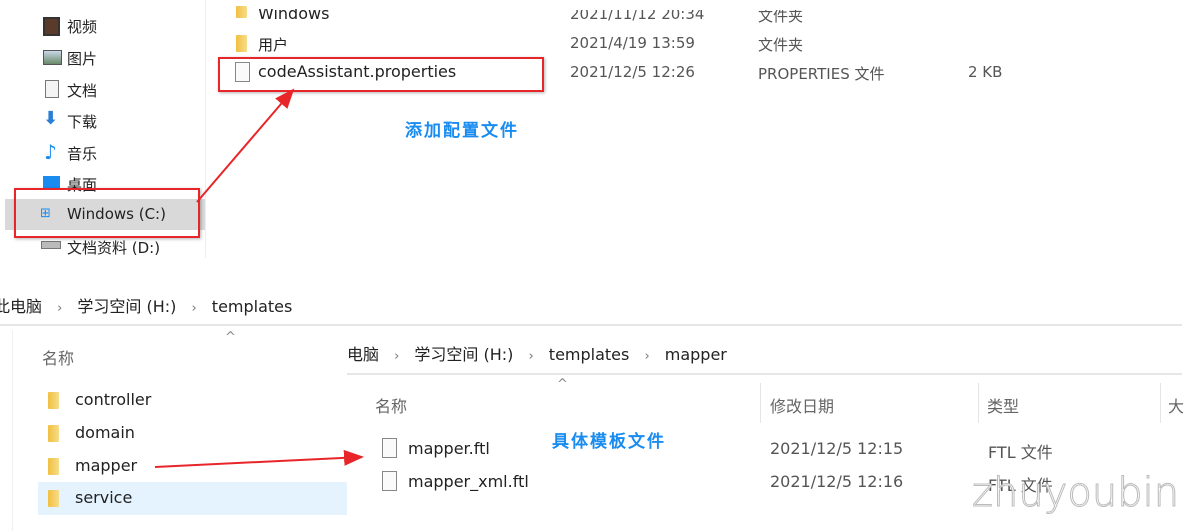 The image size is (1193, 531). What do you see at coordinates (259, 458) in the screenshot?
I see `arrow-to-templates` at bounding box center [259, 458].